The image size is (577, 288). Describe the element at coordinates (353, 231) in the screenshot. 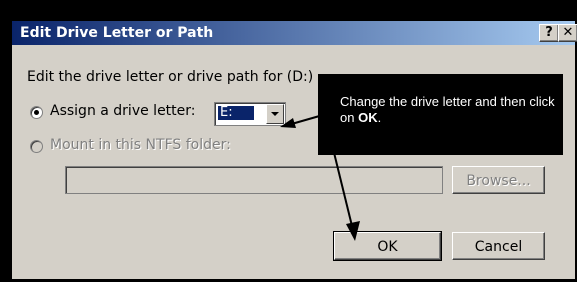

I see `arrowhead-ok` at that location.